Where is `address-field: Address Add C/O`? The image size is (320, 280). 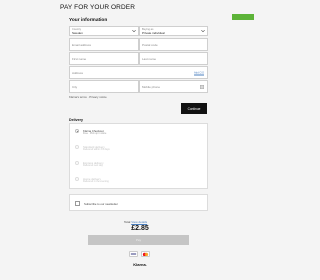 address-field: Address Add C/O is located at coordinates (138, 72).